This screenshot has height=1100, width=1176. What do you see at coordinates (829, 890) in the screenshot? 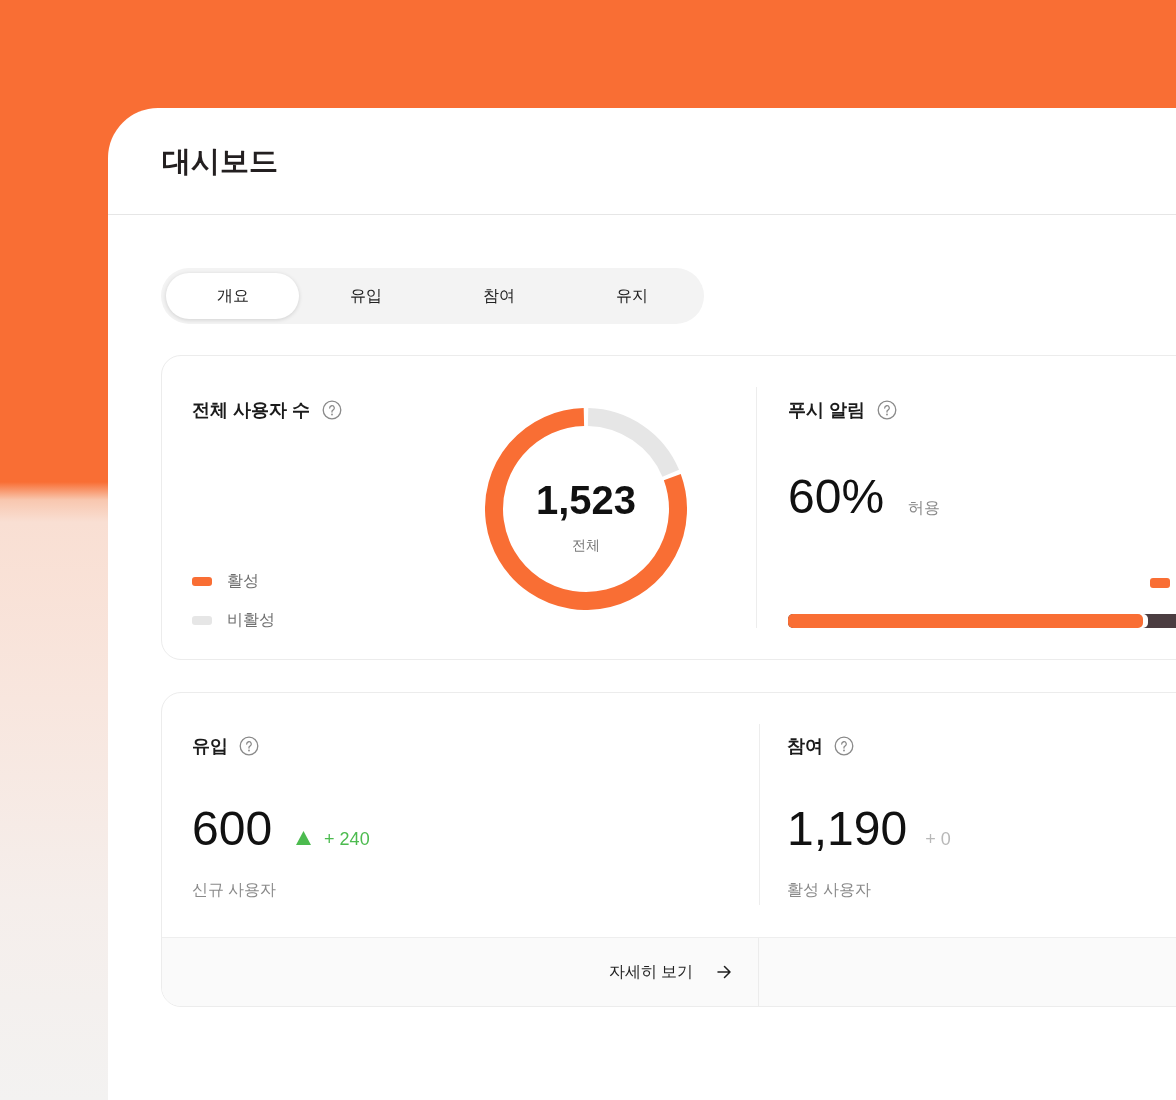
I see `metric-caption: 활성 사용자` at bounding box center [829, 890].